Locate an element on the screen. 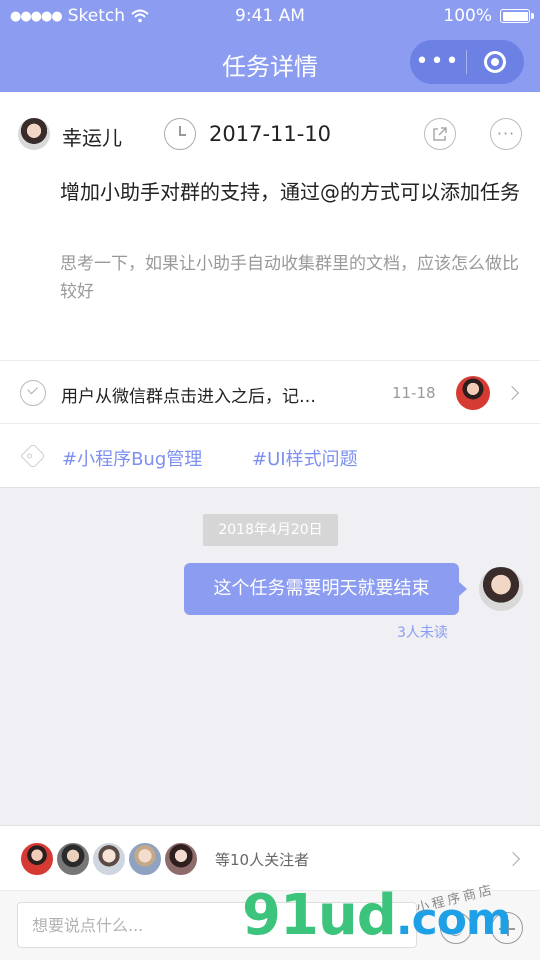 This screenshot has width=540, height=960. emoji-icon is located at coordinates (456, 928).